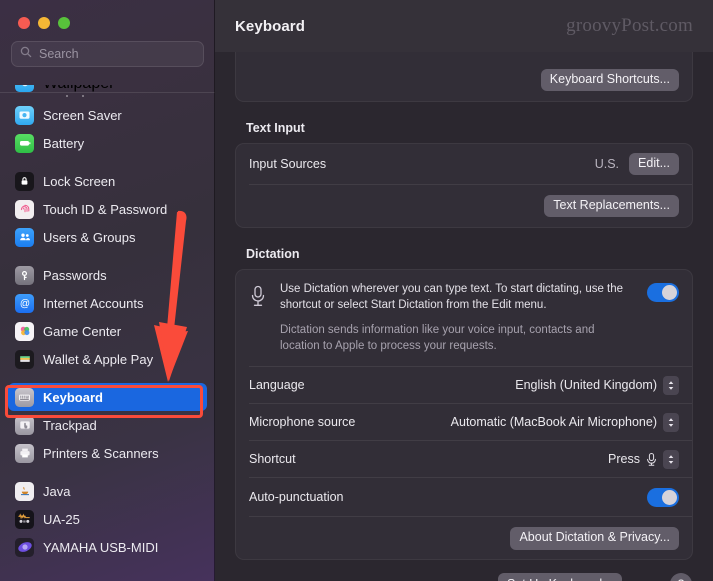  Describe the element at coordinates (553, 422) in the screenshot. I see `microphone-source-value: Automatic (MacBook Air Microphone)` at that location.